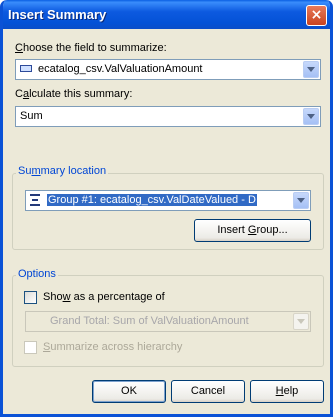  What do you see at coordinates (120, 69) in the screenshot?
I see `field-value: ecatalog_csv.ValValuationAmount` at bounding box center [120, 69].